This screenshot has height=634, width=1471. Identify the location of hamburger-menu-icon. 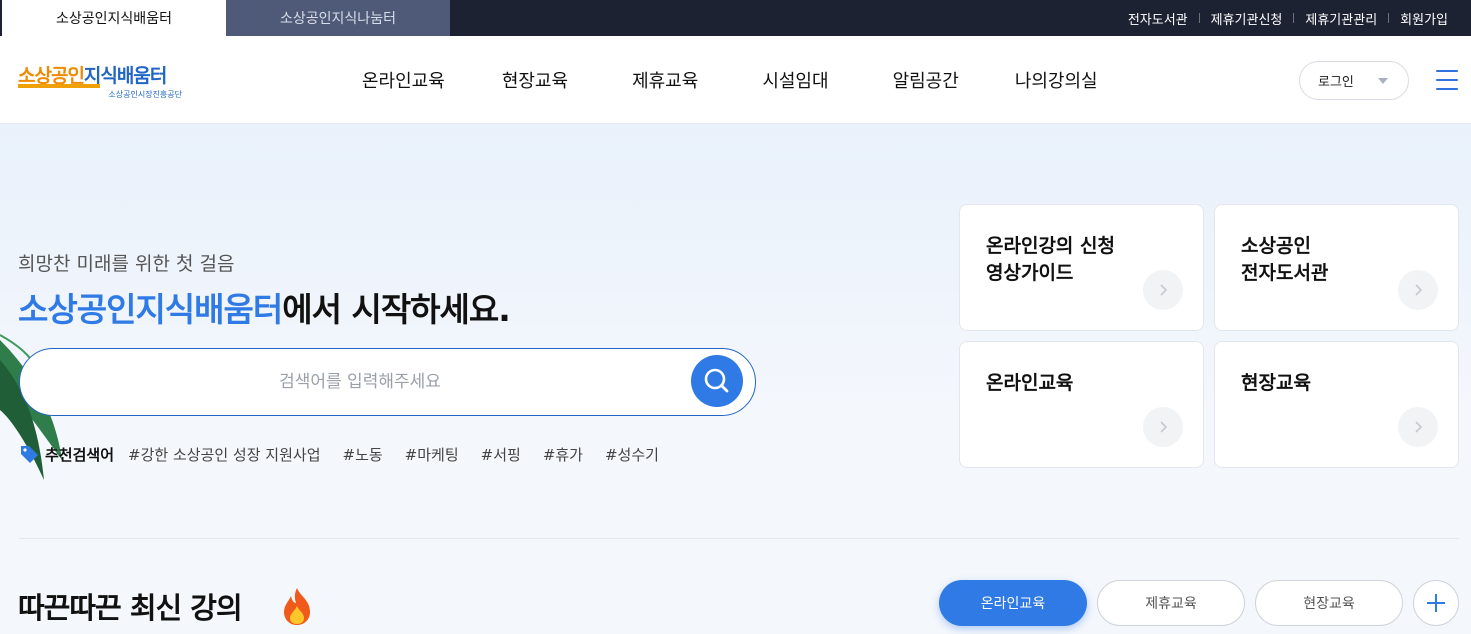
(1447, 80).